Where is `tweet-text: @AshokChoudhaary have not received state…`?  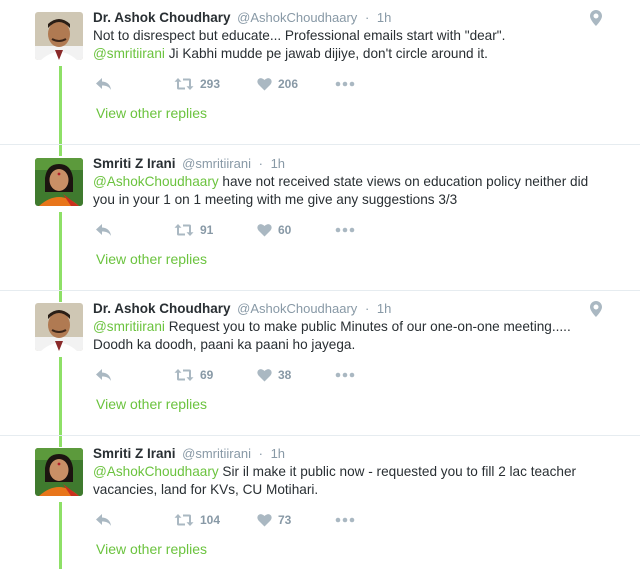
tweet-text: @AshokChoudhaary have not received state… is located at coordinates (353, 191).